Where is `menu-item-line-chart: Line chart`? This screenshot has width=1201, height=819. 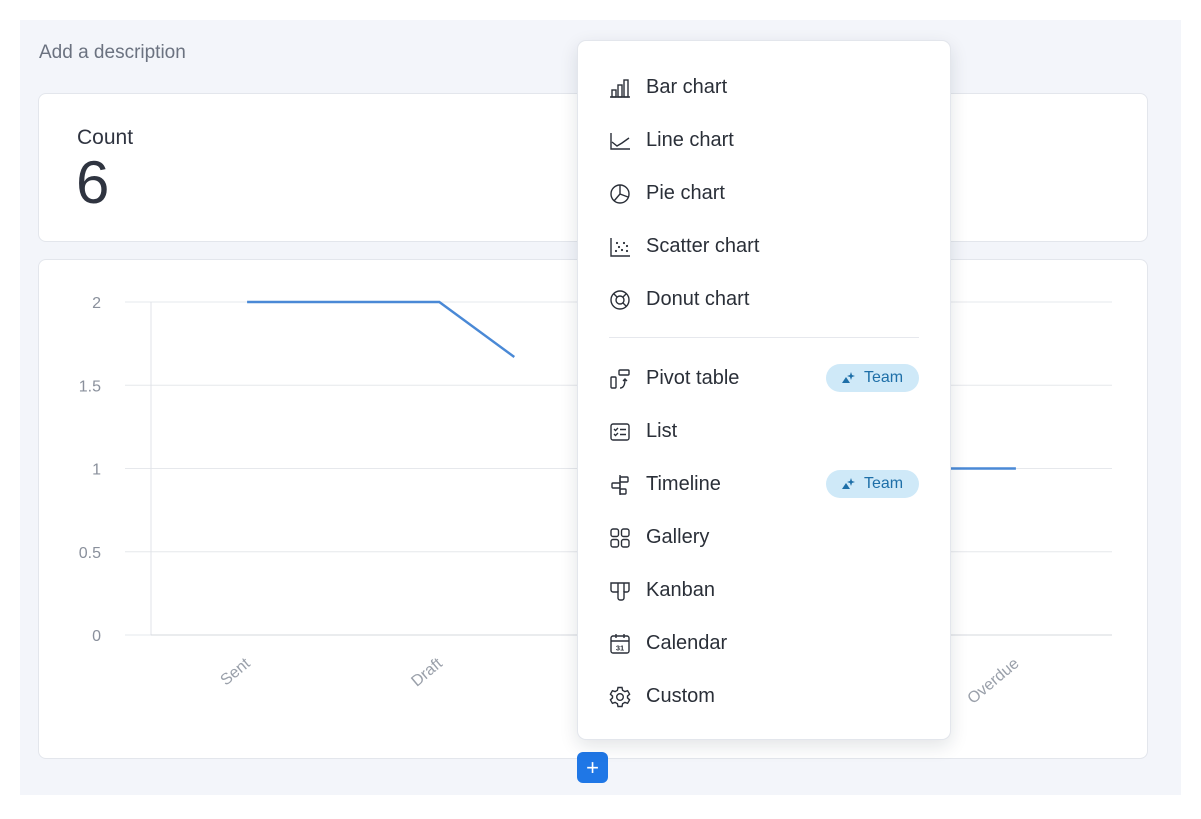
menu-item-line-chart: Line chart is located at coordinates (764, 140).